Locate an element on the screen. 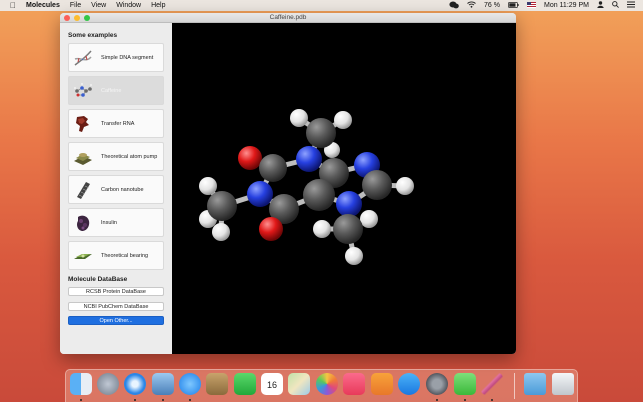 The height and width of the screenshot is (402, 643). examples-heading: Some examples is located at coordinates (93, 35).